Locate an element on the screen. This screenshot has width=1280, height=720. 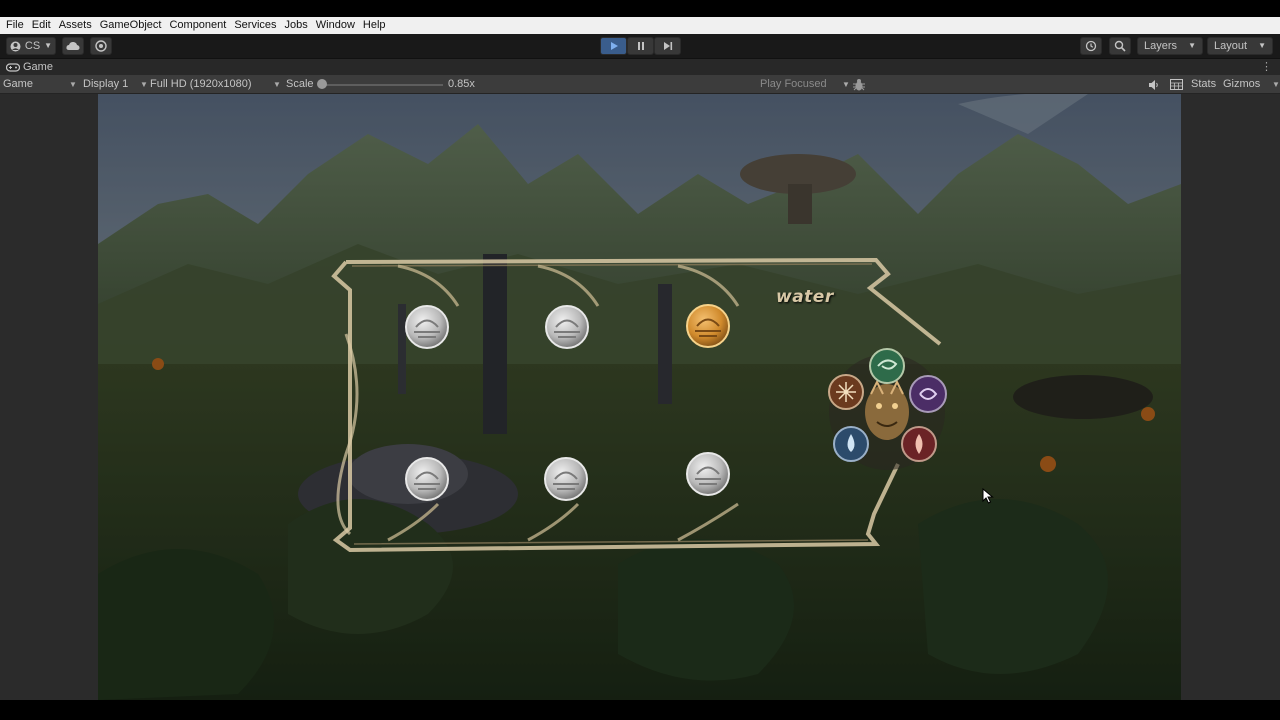
rune-slot-active is located at coordinates (708, 326).